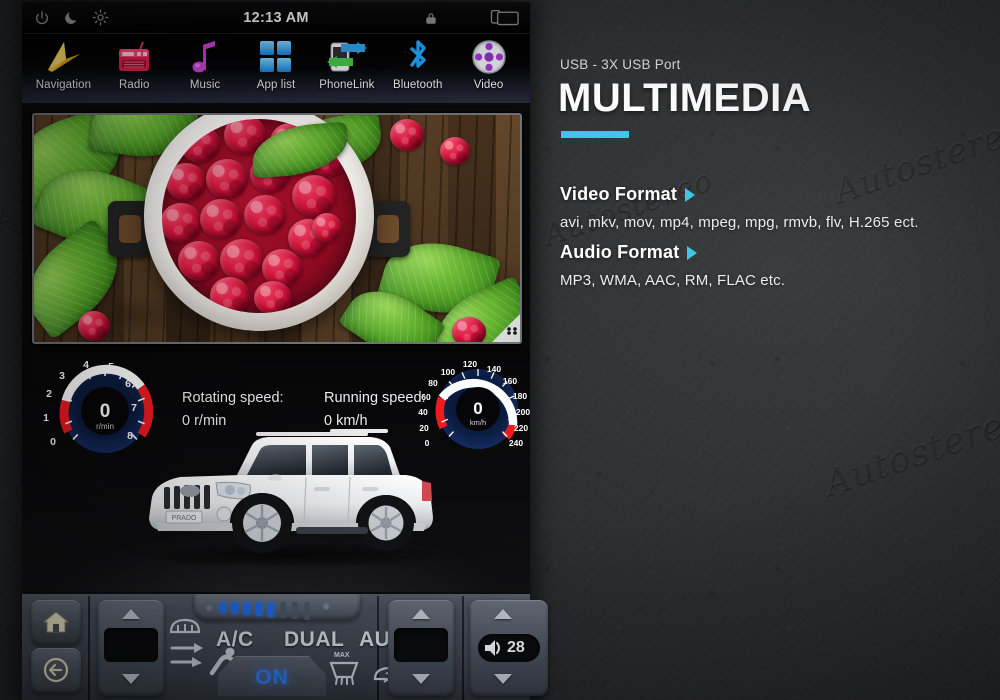 The height and width of the screenshot is (700, 1000). What do you see at coordinates (346, 64) in the screenshot?
I see `dock-item-phonelink: PhoneLink` at bounding box center [346, 64].